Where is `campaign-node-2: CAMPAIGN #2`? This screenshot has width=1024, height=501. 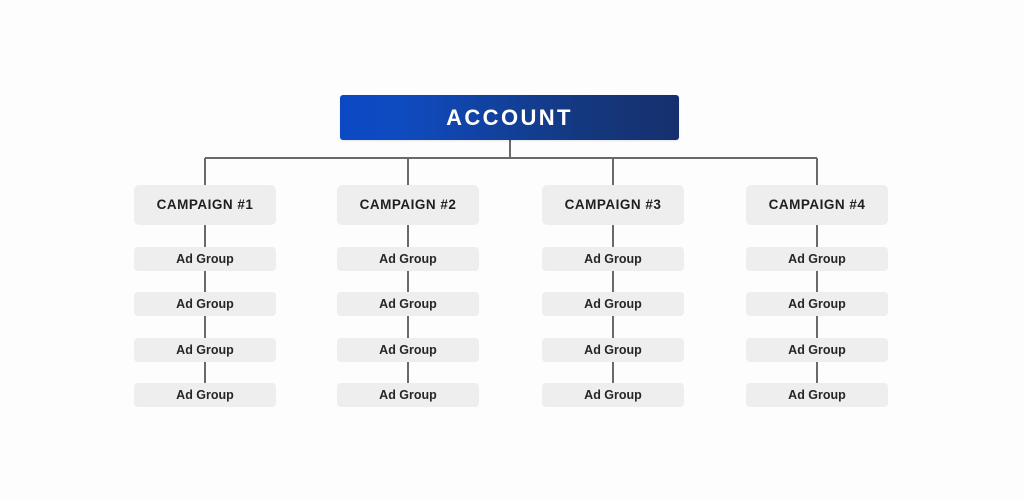
campaign-node-2: CAMPAIGN #2 is located at coordinates (408, 205).